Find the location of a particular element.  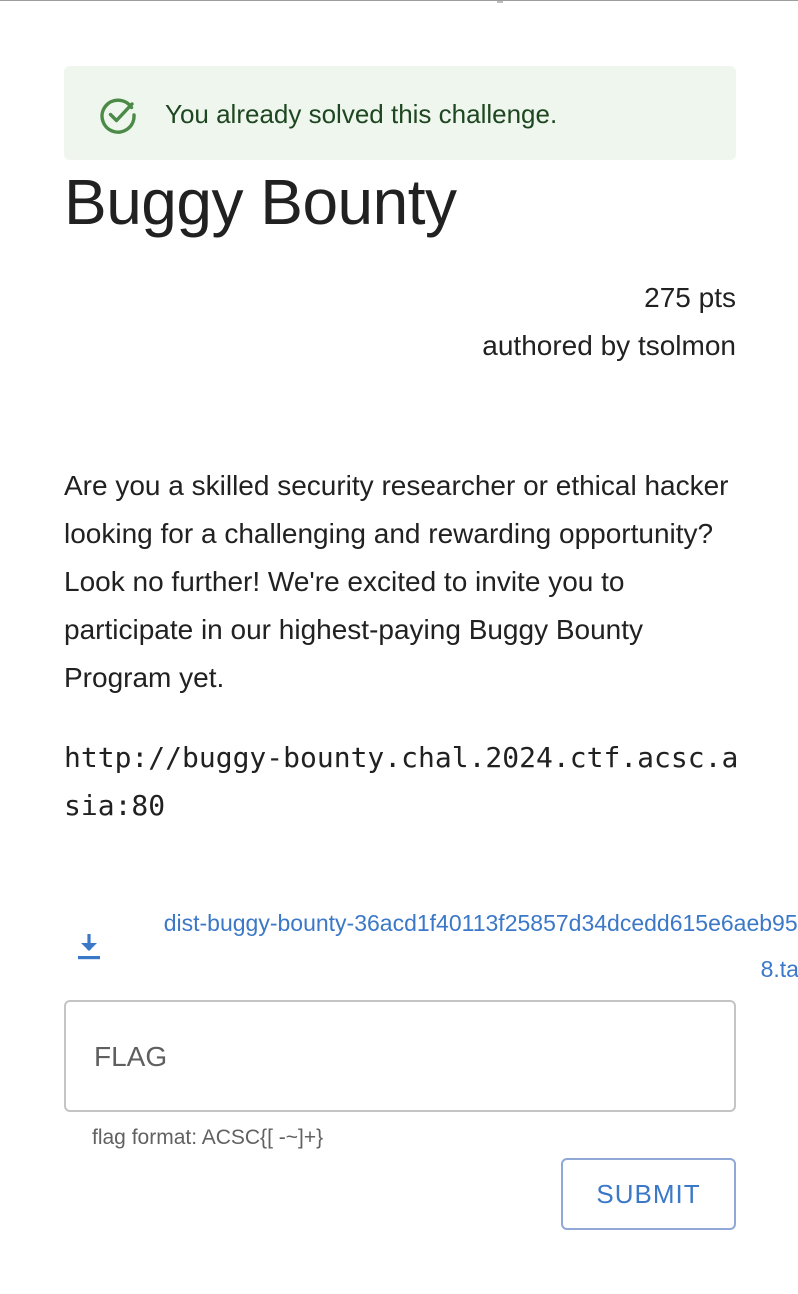

download-icon is located at coordinates (89, 947).